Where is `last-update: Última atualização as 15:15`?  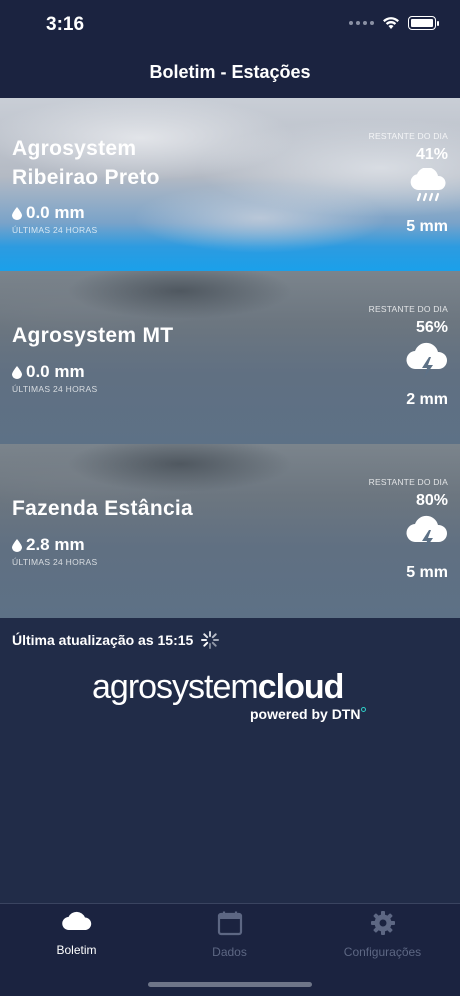 last-update: Última atualização as 15:15 is located at coordinates (116, 640).